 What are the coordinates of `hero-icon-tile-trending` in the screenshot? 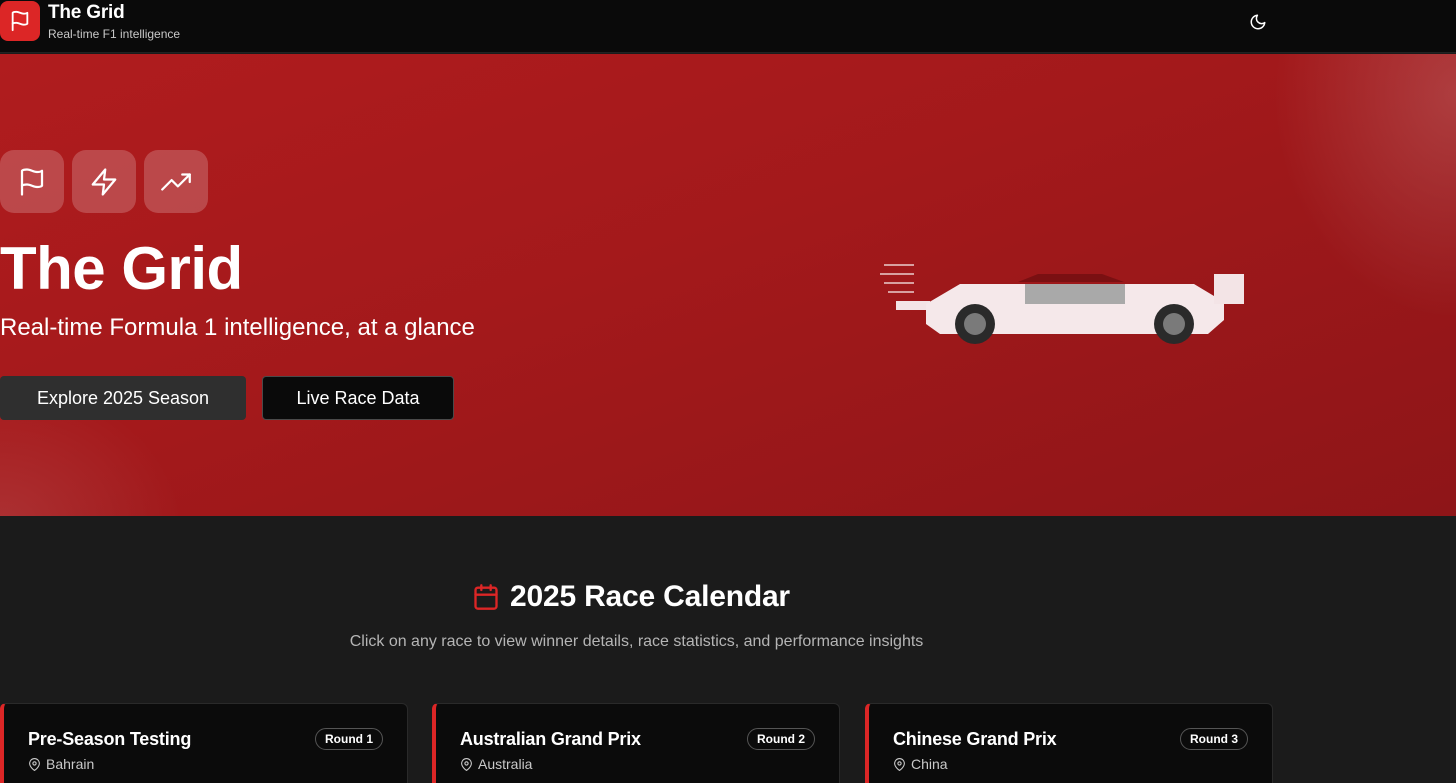 It's located at (176, 181).